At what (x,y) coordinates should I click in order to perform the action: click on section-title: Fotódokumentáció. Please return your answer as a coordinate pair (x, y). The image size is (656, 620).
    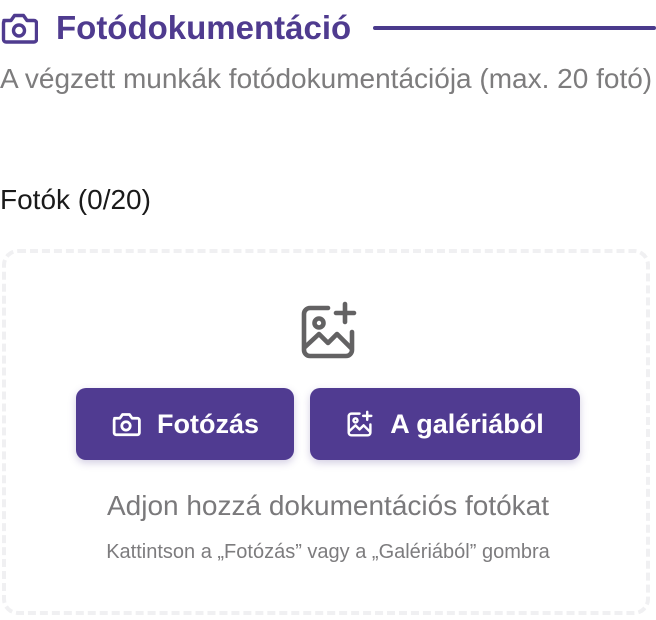
    Looking at the image, I should click on (204, 27).